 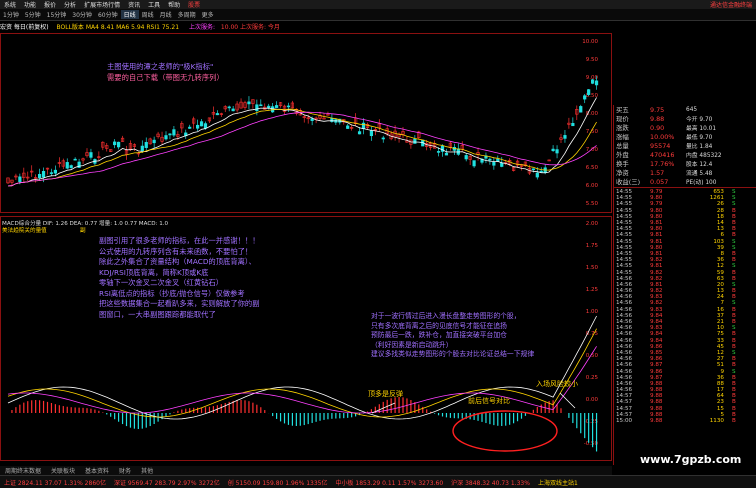 I want to click on tick-row: 14:56 9.83 10 S, so click(x=685, y=328).